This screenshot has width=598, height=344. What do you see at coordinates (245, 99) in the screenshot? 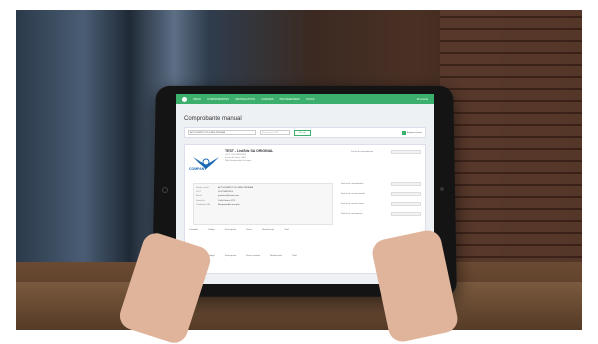
I see `nav-item-ventas: VENTA/GASTOS` at bounding box center [245, 99].